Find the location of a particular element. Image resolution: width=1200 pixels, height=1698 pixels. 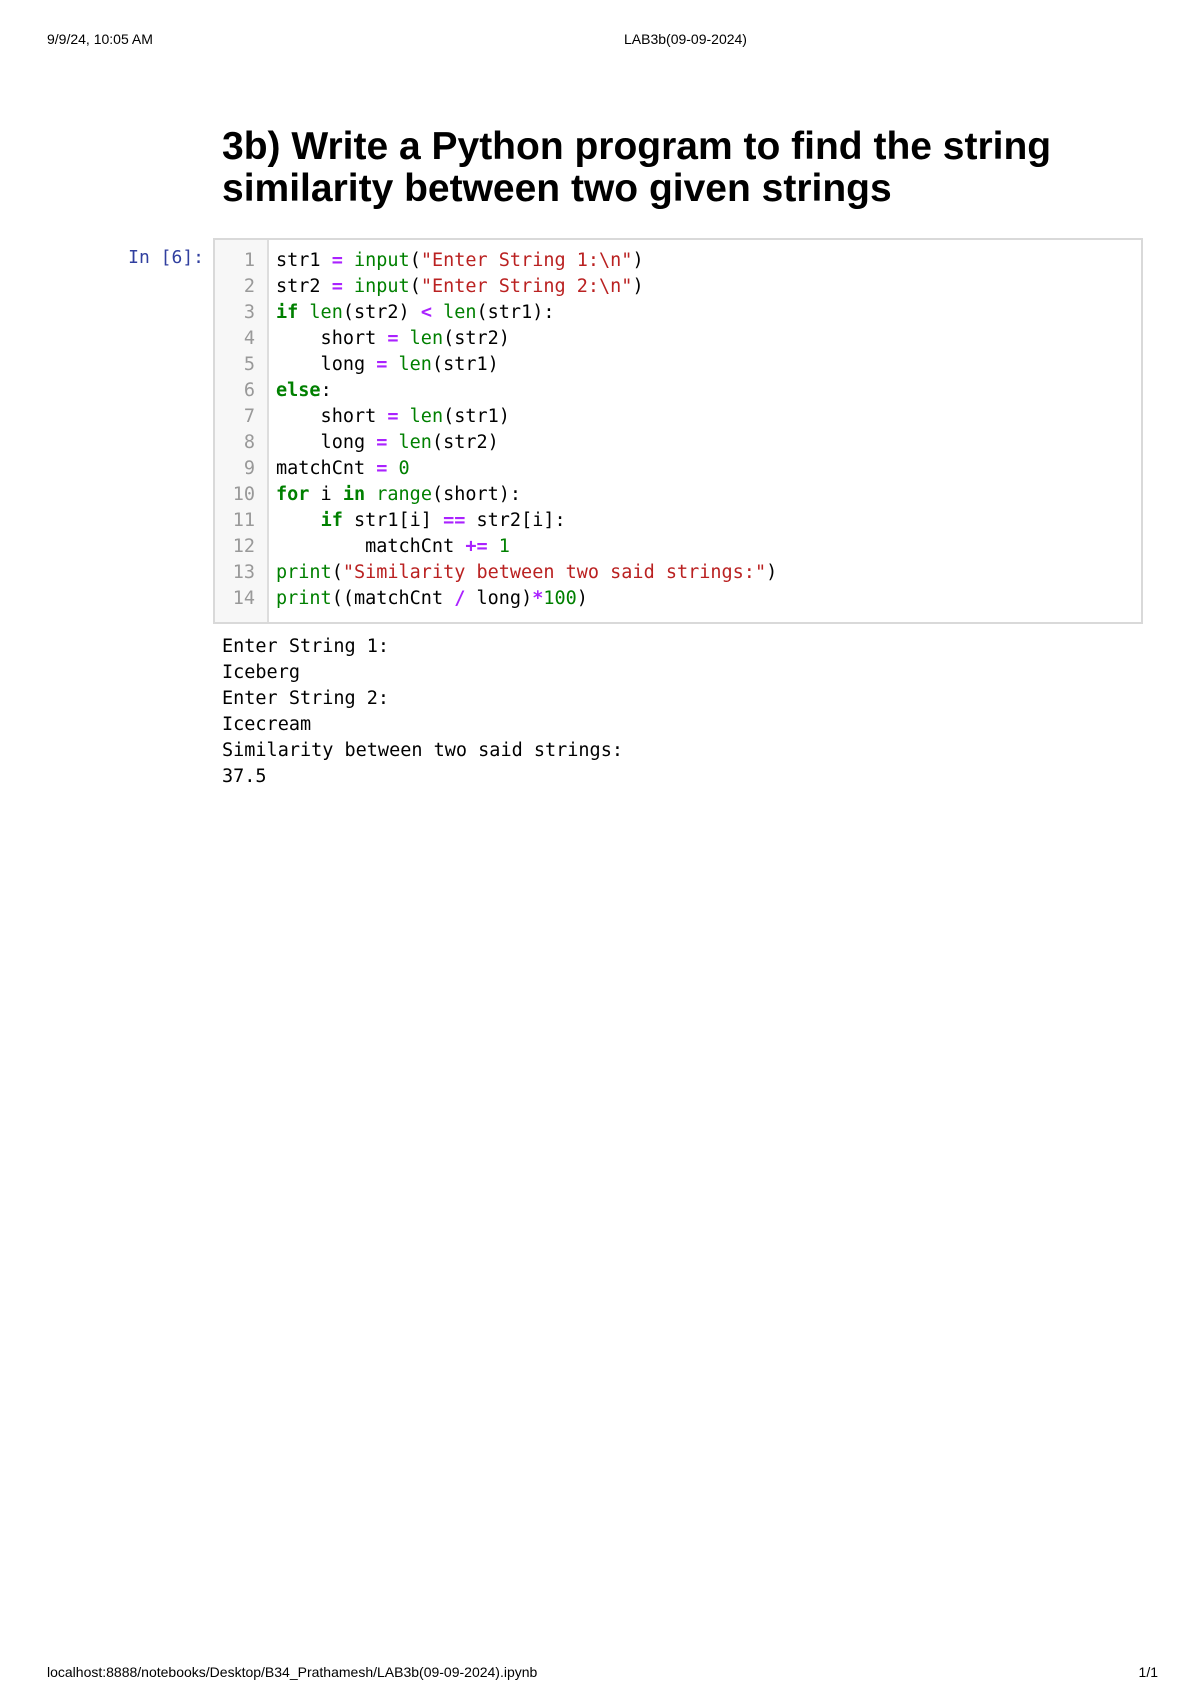

output-line: Enter String 1: is located at coordinates (306, 646).